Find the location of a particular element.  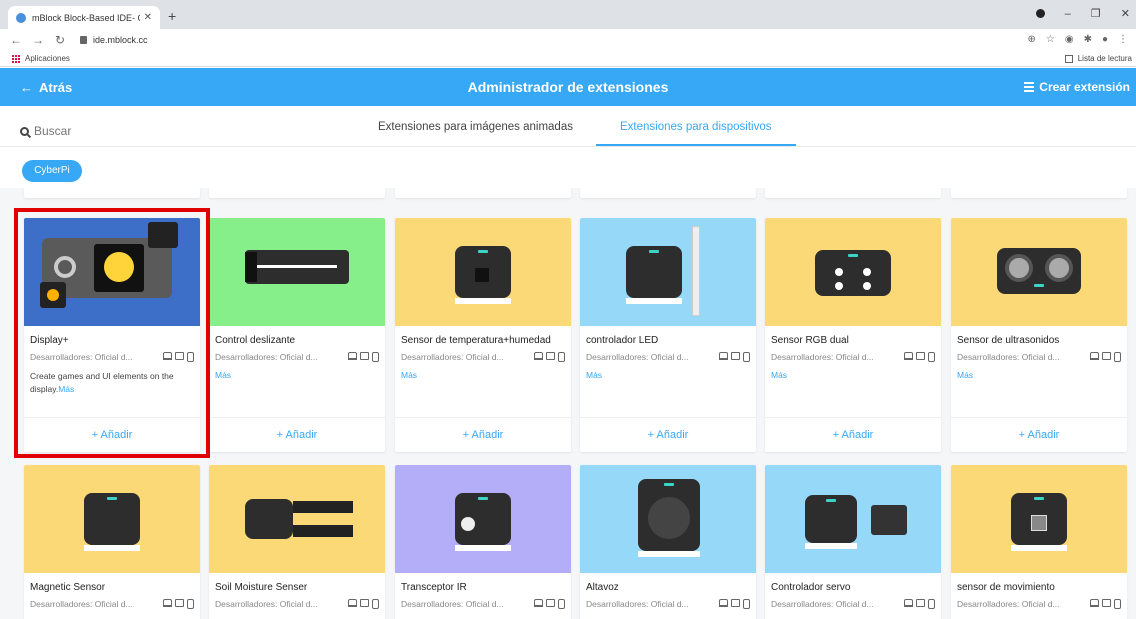

bookmark-apps-label: Aplicaciones is located at coordinates (47, 58).